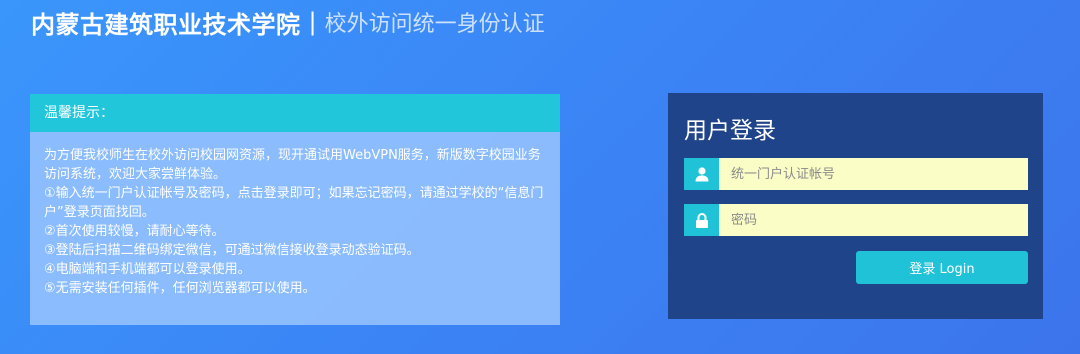 The image size is (1080, 354). I want to click on lock-icon, so click(701, 220).